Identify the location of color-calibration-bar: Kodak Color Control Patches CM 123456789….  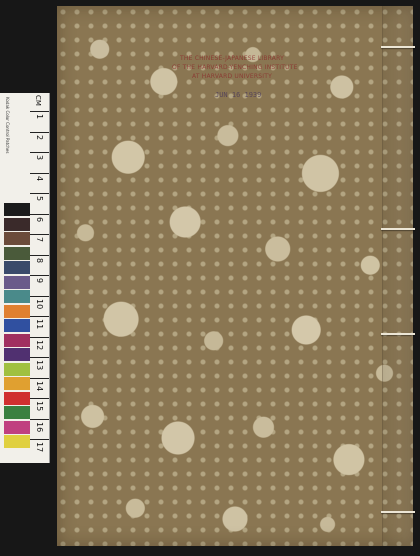
(25, 278).